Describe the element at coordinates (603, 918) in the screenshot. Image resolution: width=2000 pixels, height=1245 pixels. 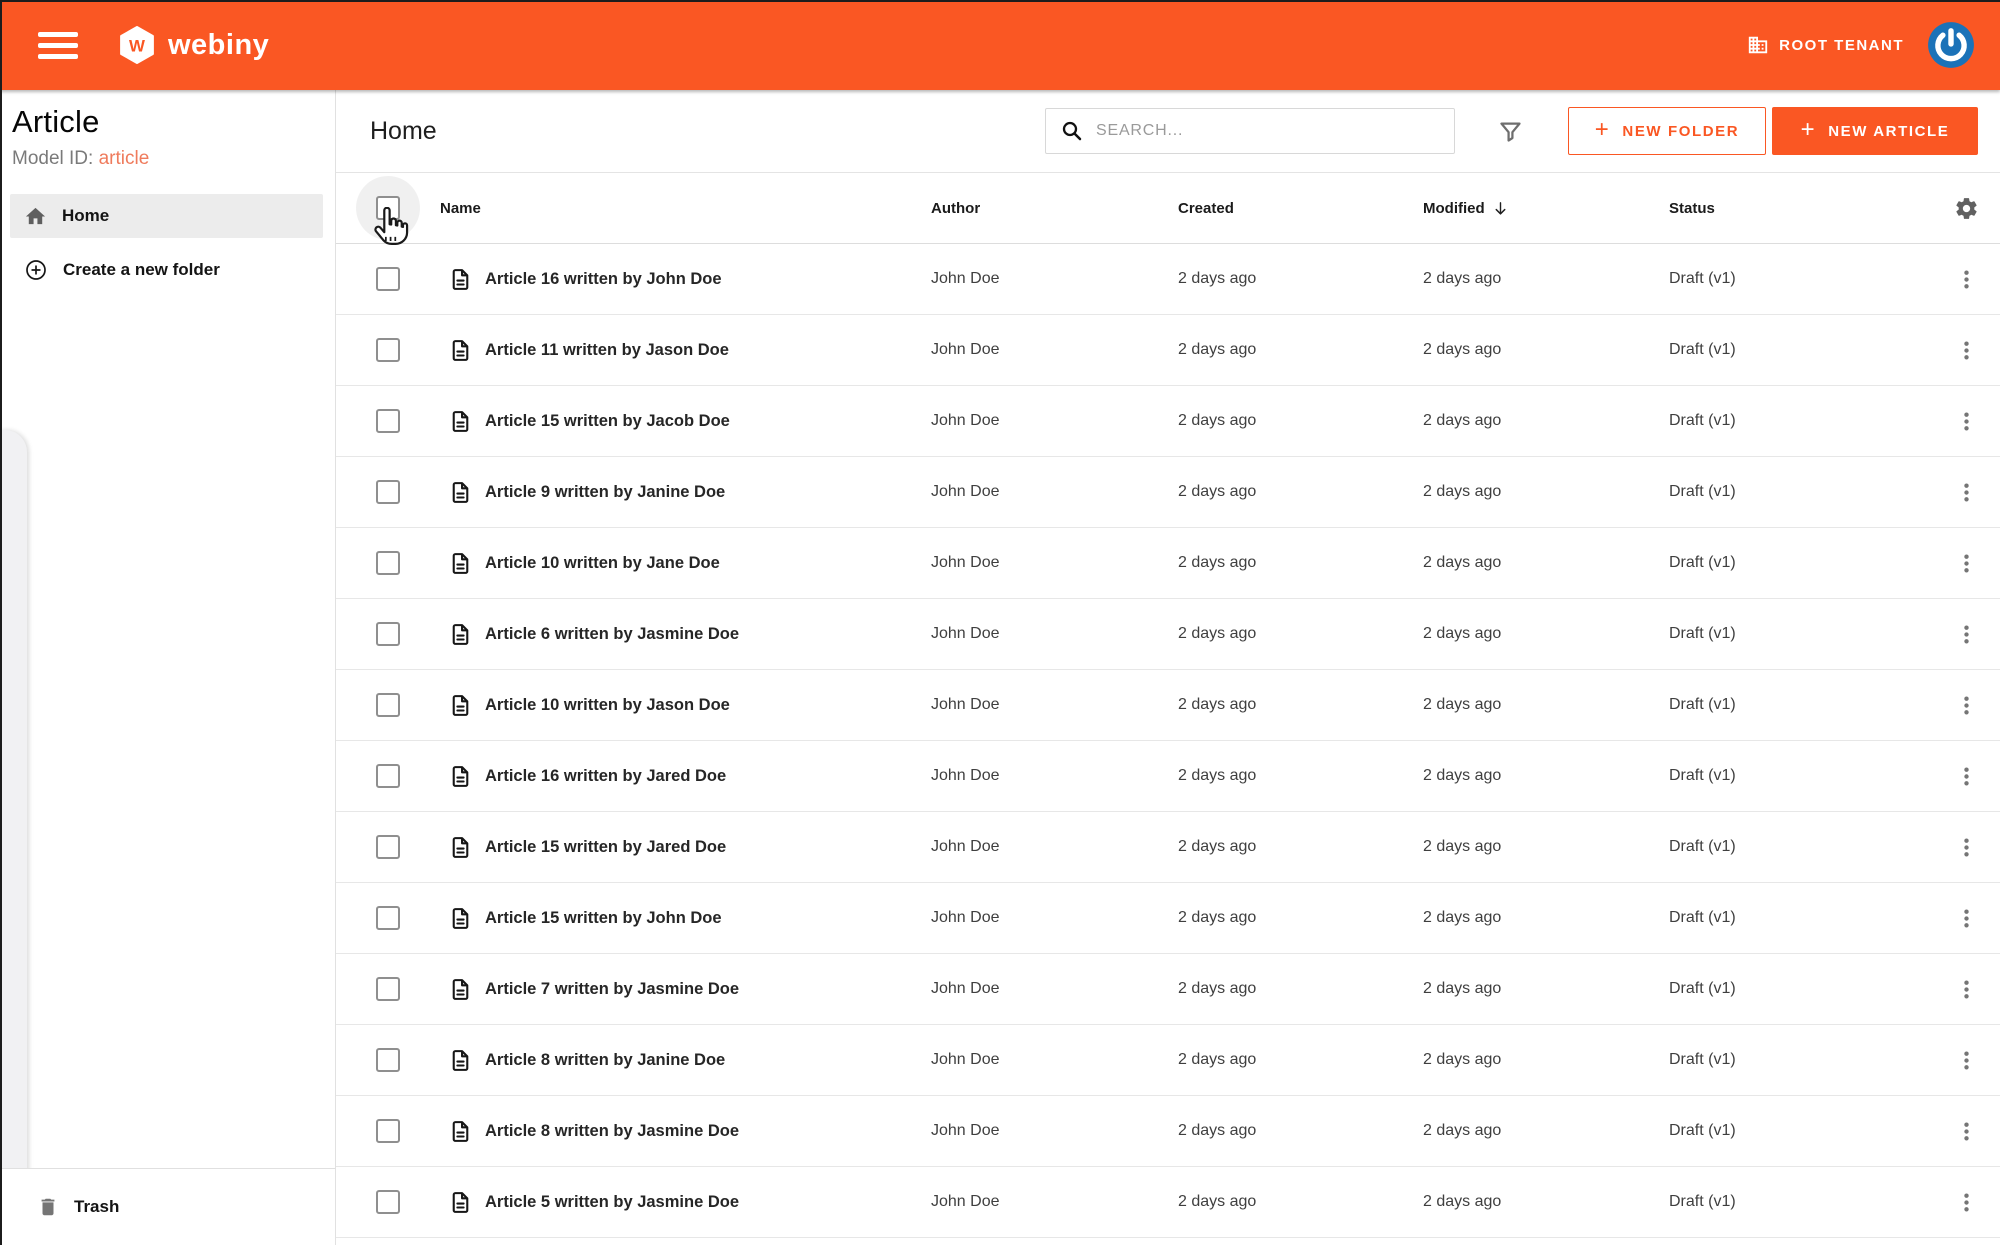
I see `row-title: Article 15 written by John Doe` at that location.